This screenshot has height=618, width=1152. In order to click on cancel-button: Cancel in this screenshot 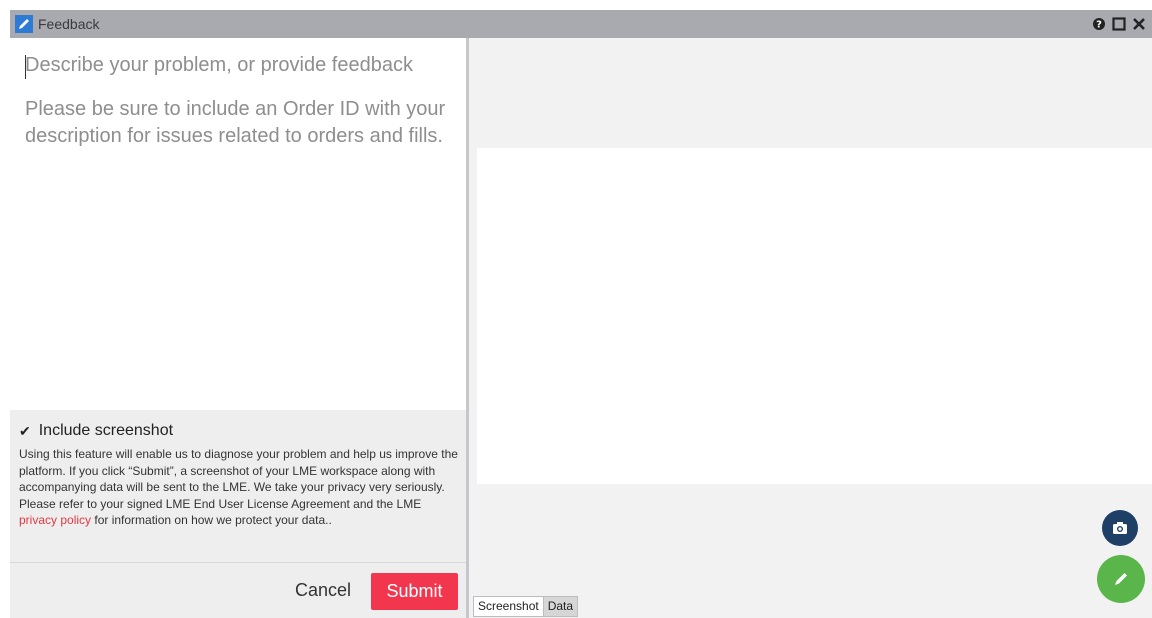, I will do `click(323, 590)`.